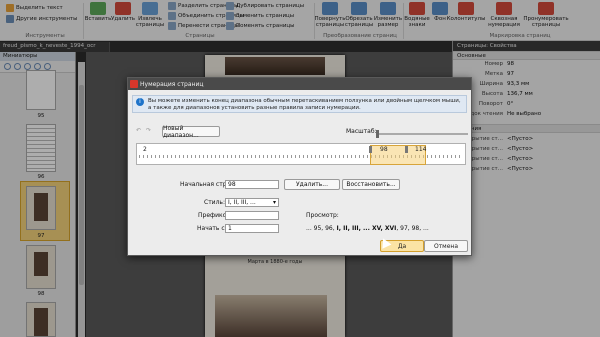 This screenshot has width=600, height=337. What do you see at coordinates (322, 215) in the screenshot?
I see `preview-label: Просмотр:` at bounding box center [322, 215].